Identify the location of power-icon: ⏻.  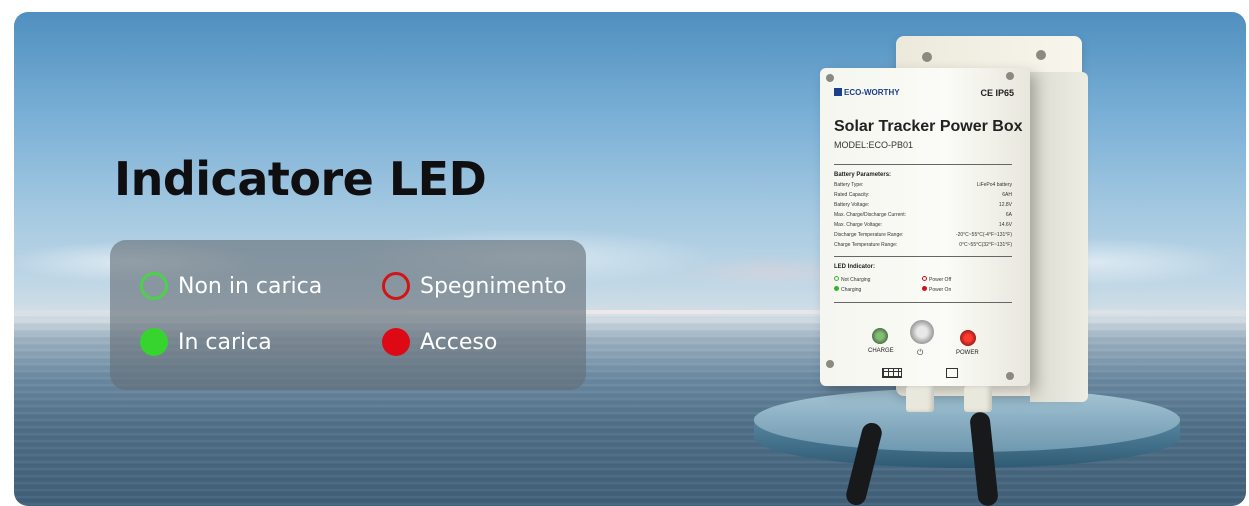
(920, 352).